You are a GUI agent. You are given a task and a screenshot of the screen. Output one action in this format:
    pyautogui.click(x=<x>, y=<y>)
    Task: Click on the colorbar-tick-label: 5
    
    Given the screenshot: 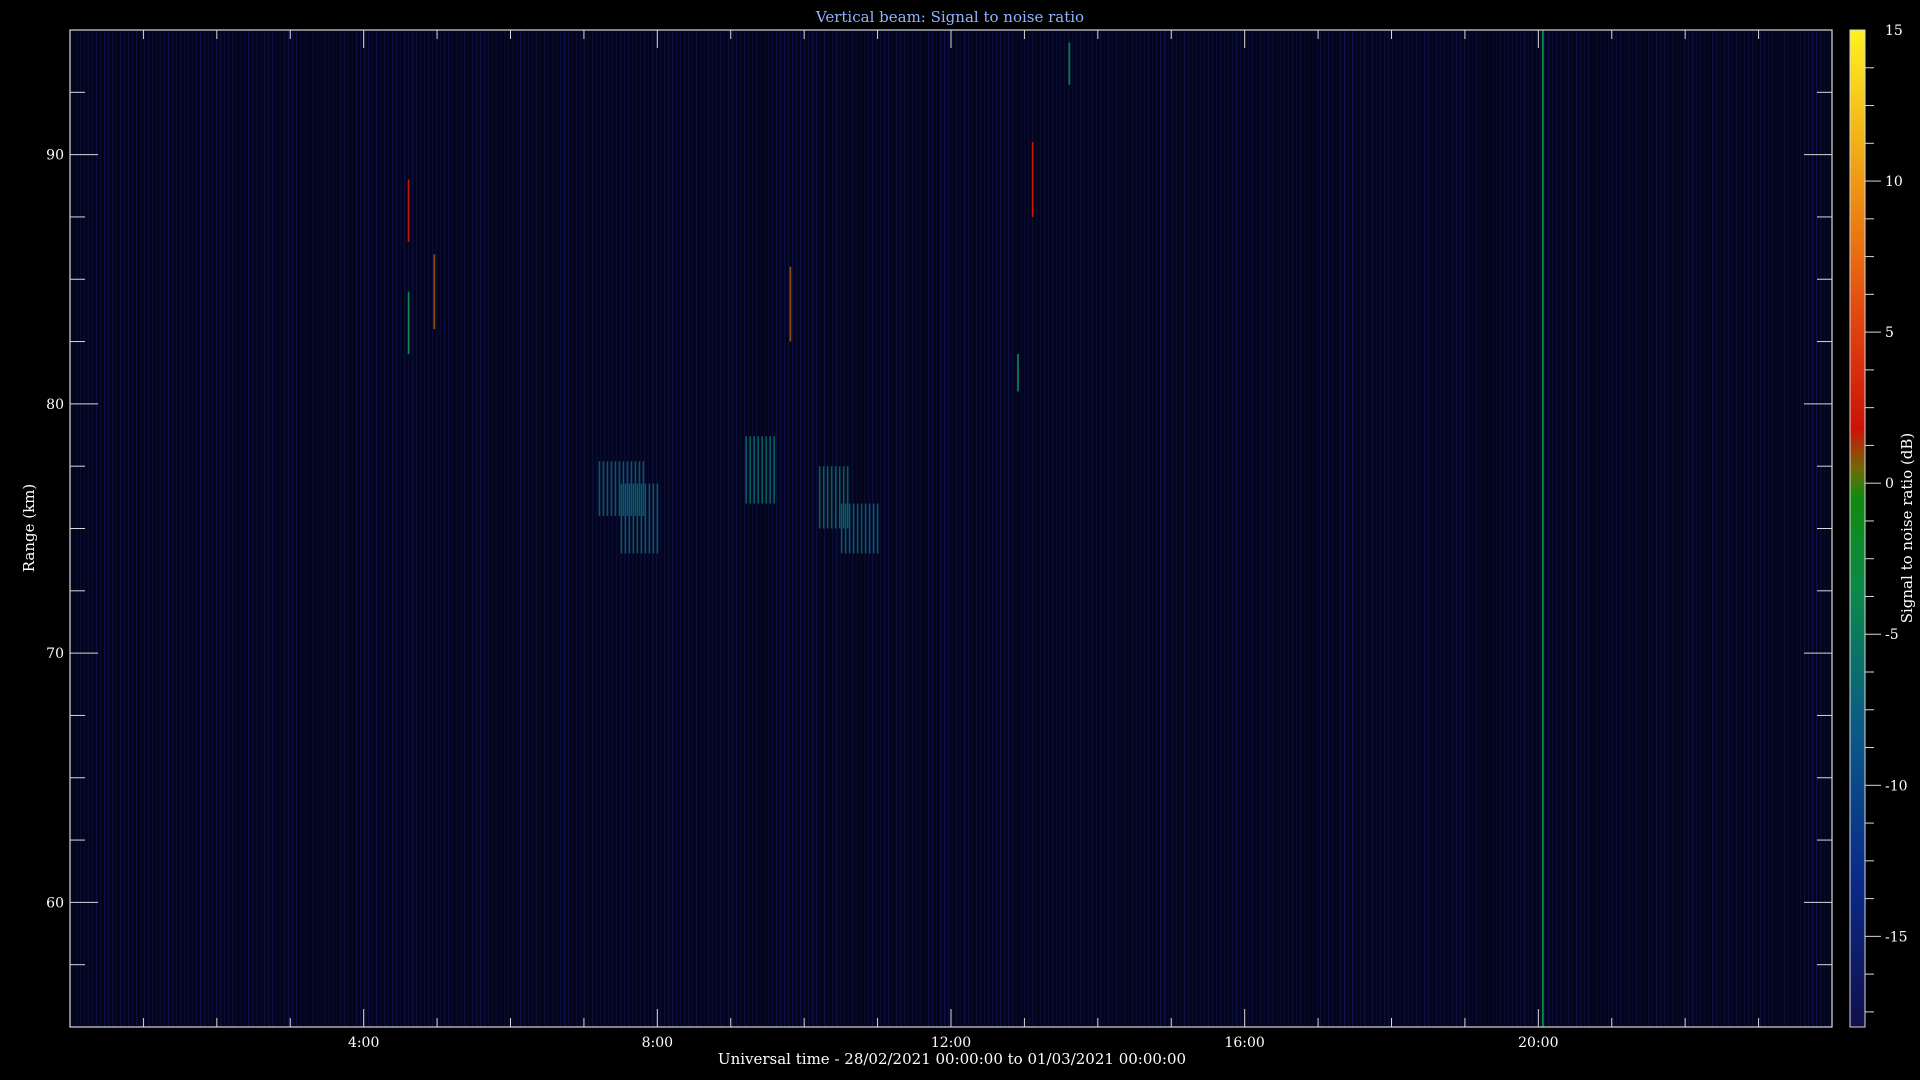 What is the action you would take?
    pyautogui.click(x=1889, y=333)
    